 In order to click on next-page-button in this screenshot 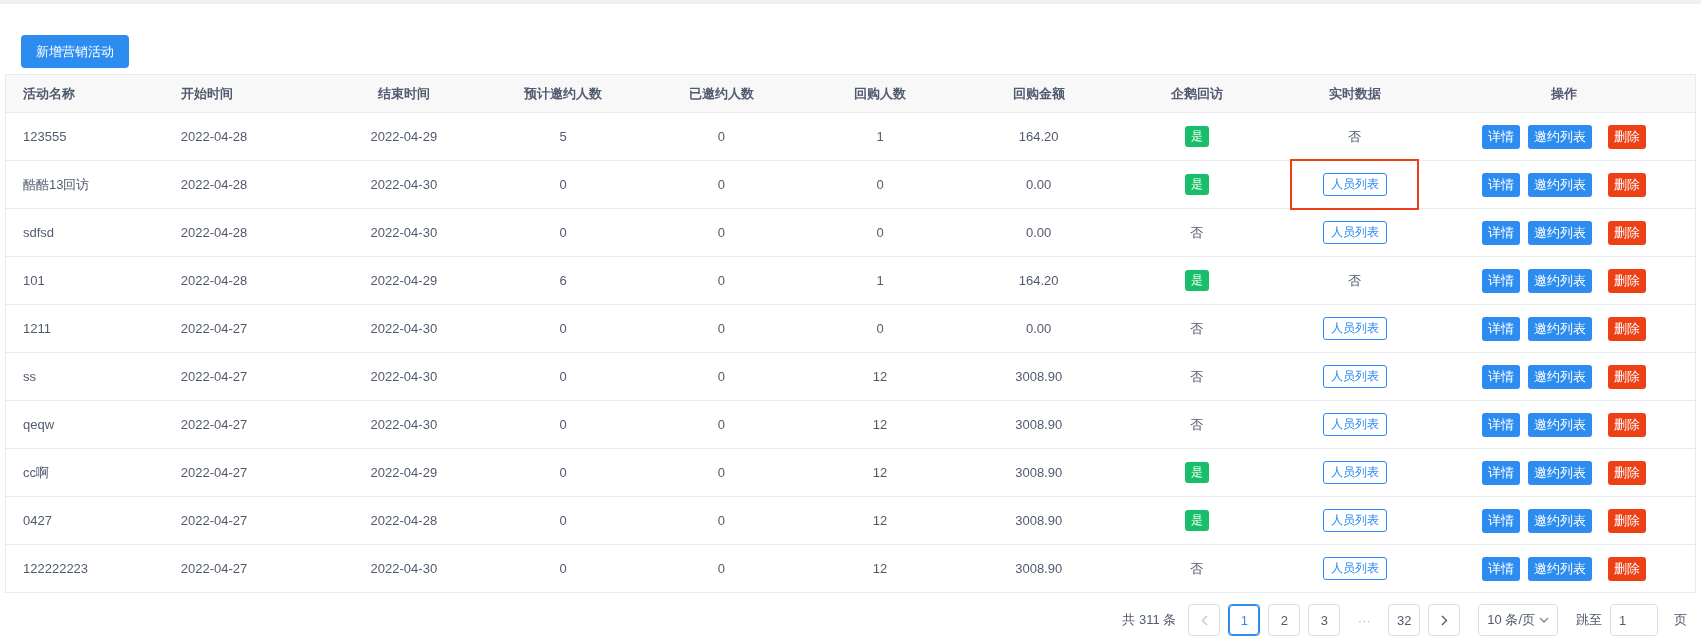, I will do `click(1444, 620)`.